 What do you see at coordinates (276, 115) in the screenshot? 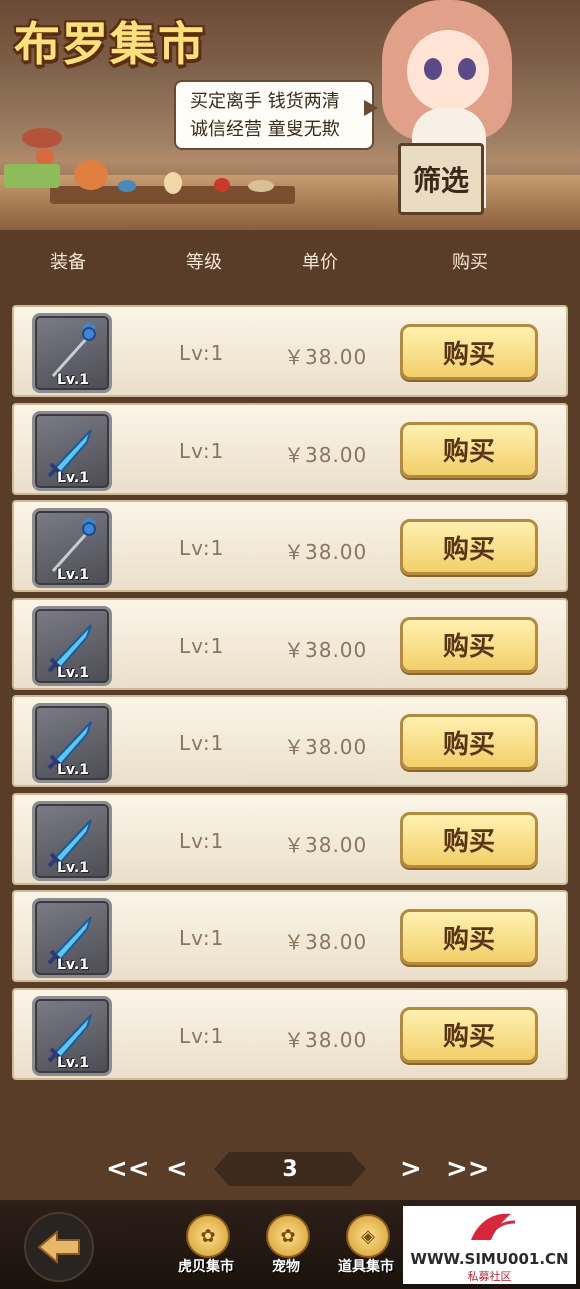
I see `speech-bubble: 买定离手 钱货两清 诚信经营 童叟无欺` at bounding box center [276, 115].